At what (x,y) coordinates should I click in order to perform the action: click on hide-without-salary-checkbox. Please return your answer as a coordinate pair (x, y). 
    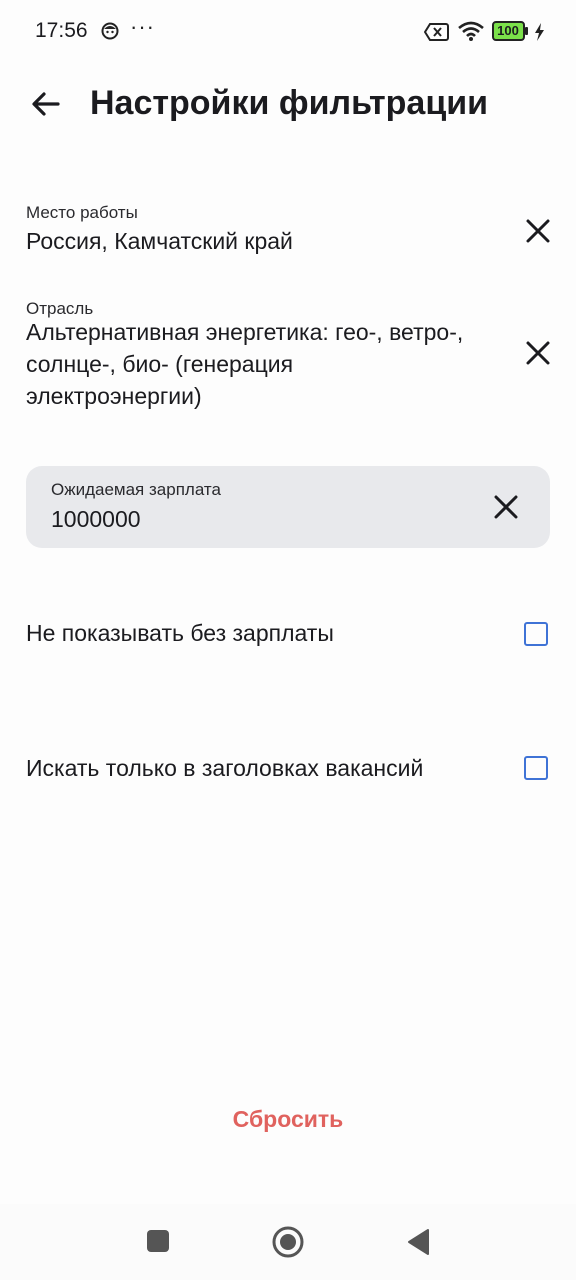
    Looking at the image, I should click on (536, 634).